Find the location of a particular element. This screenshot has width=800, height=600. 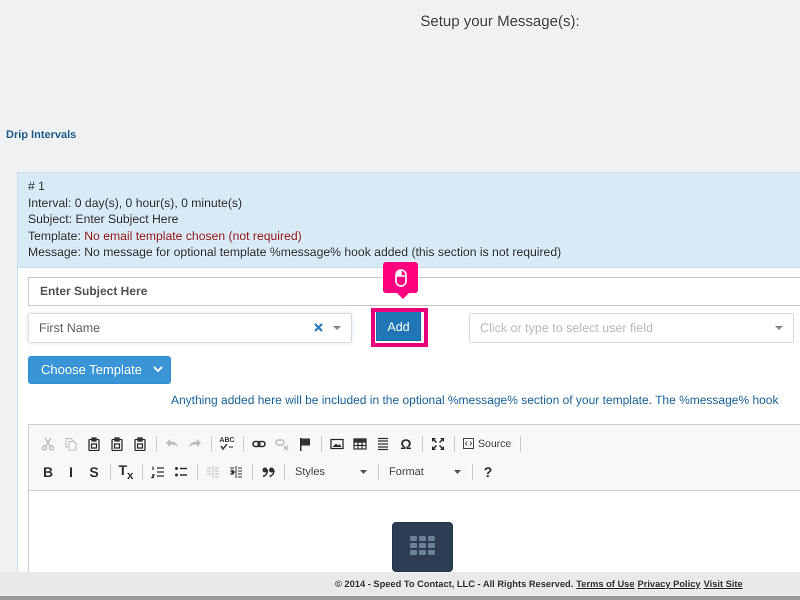

toolbar-button: T$_{x}$ is located at coordinates (126, 471).